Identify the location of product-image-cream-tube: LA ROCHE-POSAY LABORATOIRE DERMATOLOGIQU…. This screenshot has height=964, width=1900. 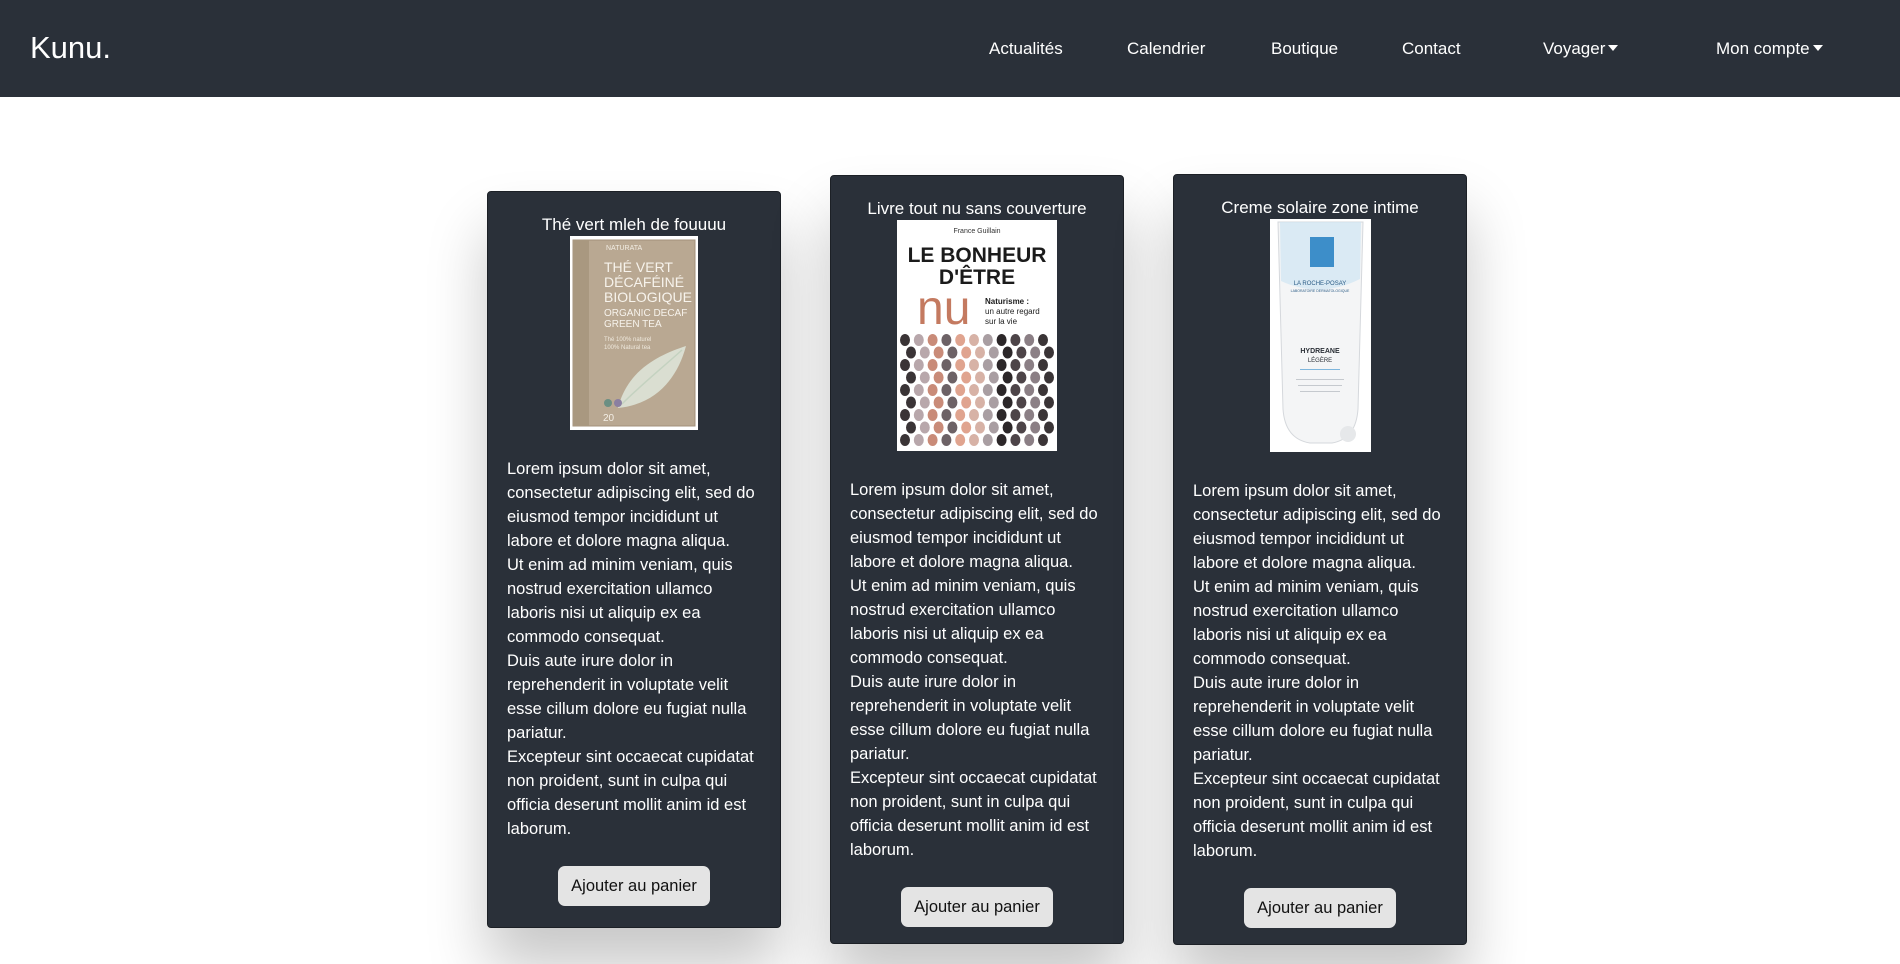
(1320, 335).